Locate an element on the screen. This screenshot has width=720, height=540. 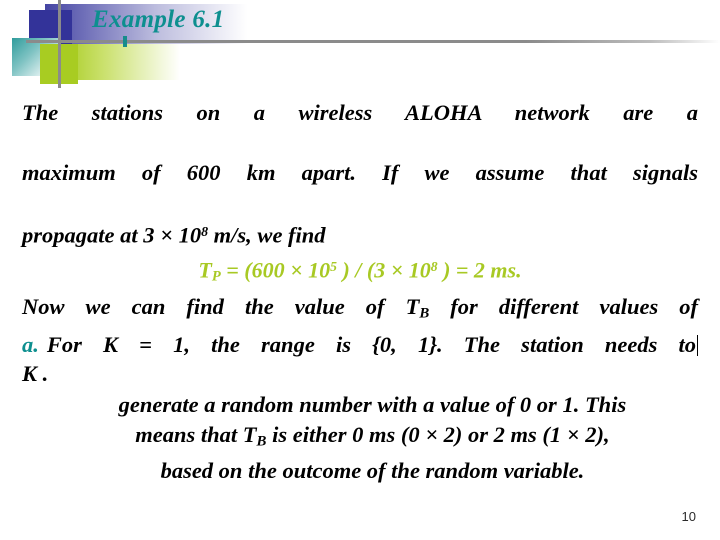
decorative-horizontal-rule is located at coordinates (373, 41).